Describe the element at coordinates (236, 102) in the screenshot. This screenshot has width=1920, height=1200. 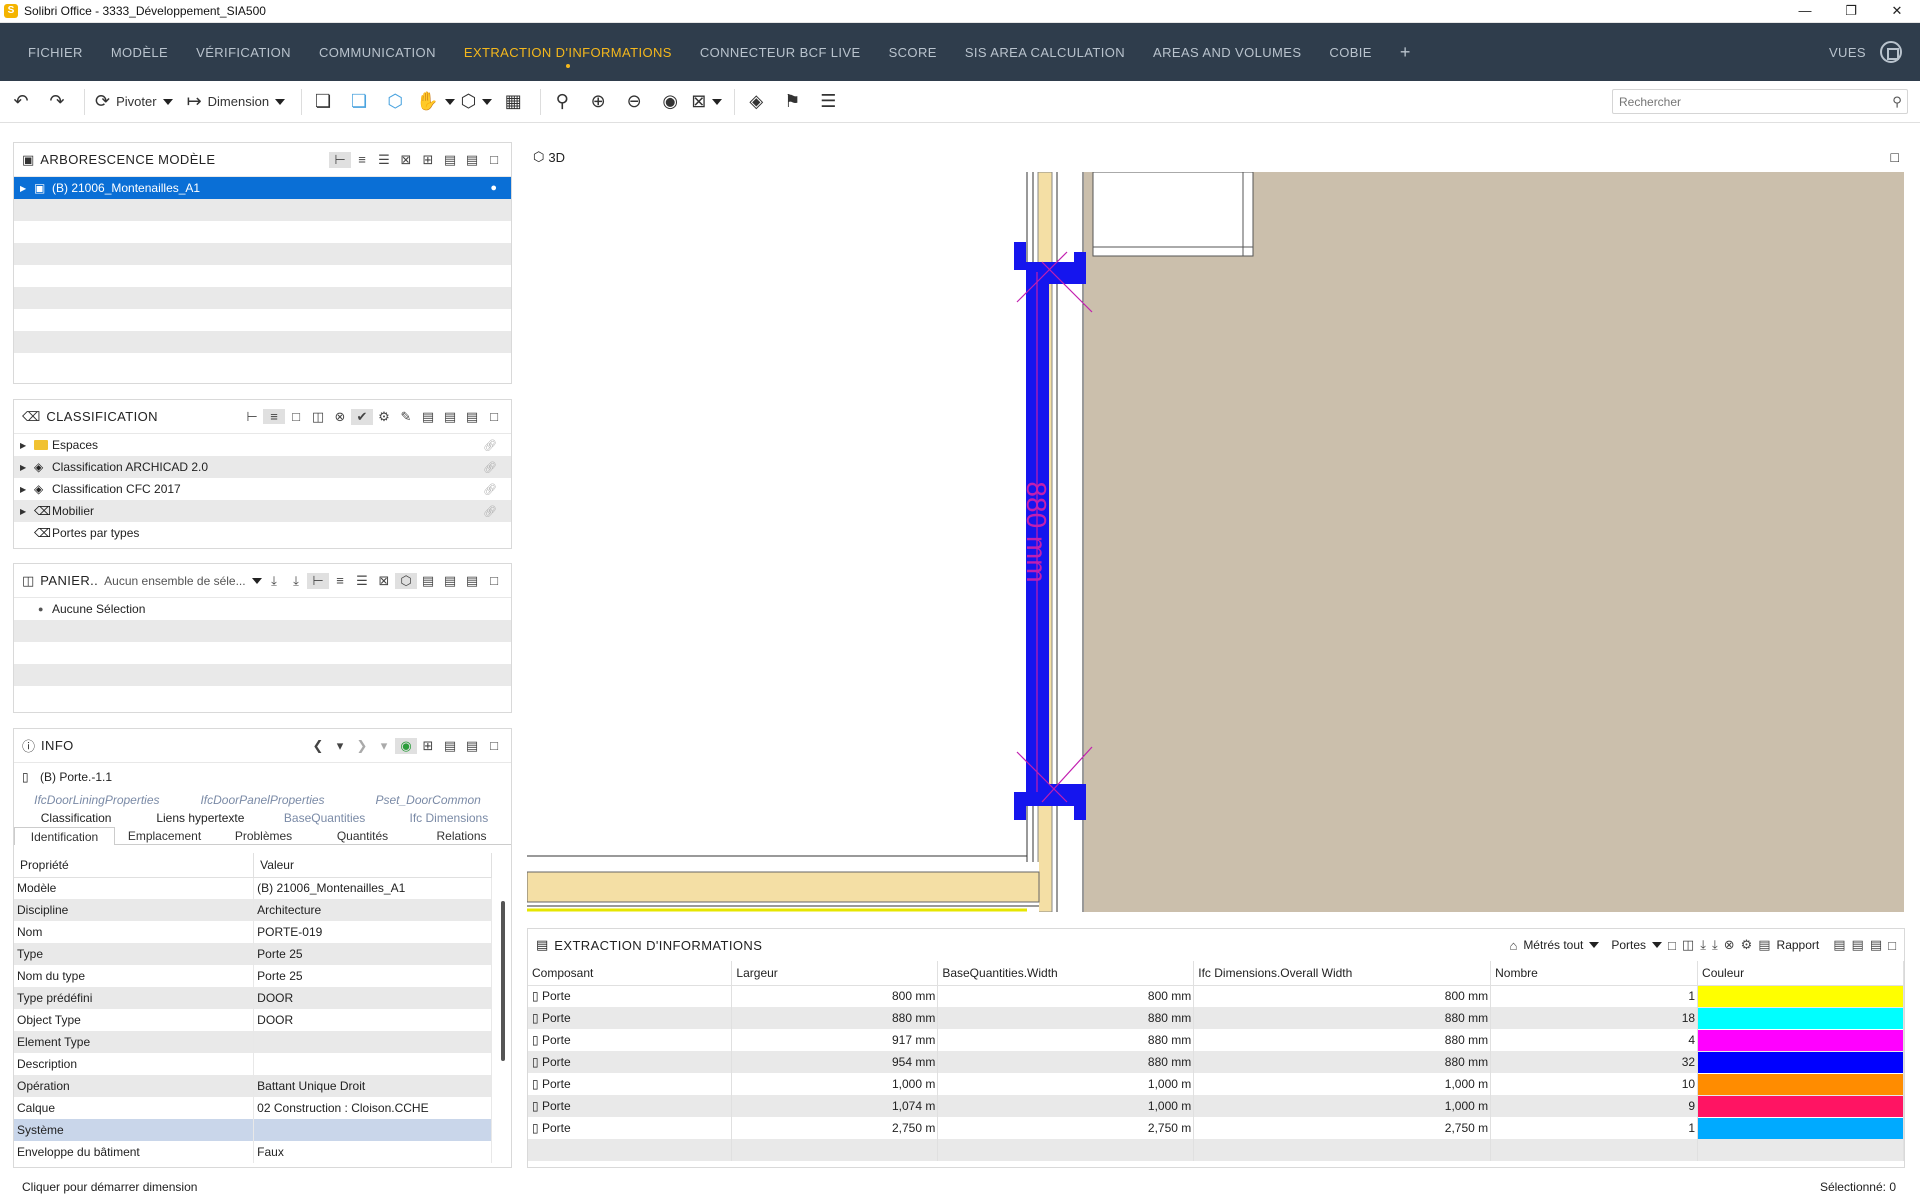
I see `dimension-button: ↦ Dimension` at that location.